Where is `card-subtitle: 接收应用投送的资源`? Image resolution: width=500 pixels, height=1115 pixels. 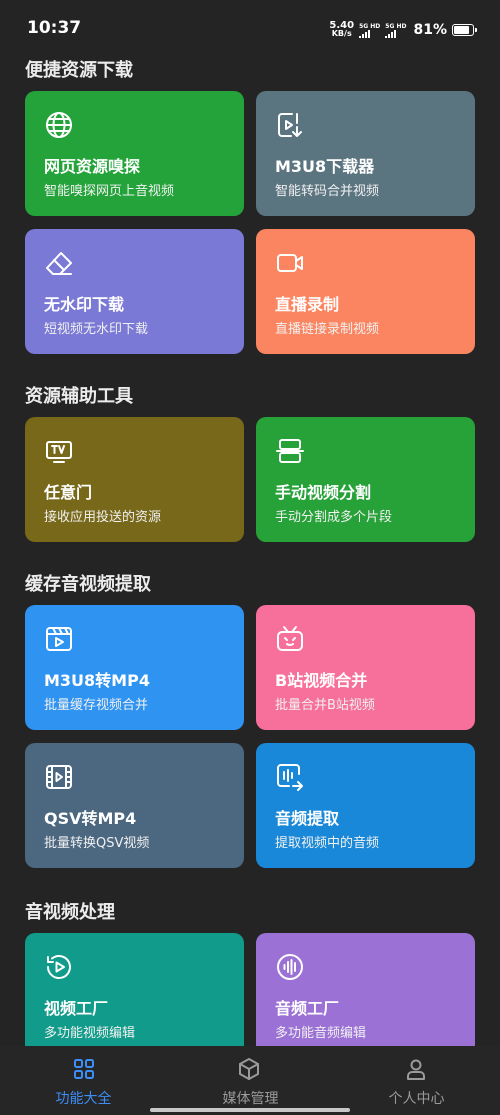 card-subtitle: 接收应用投送的资源 is located at coordinates (103, 517).